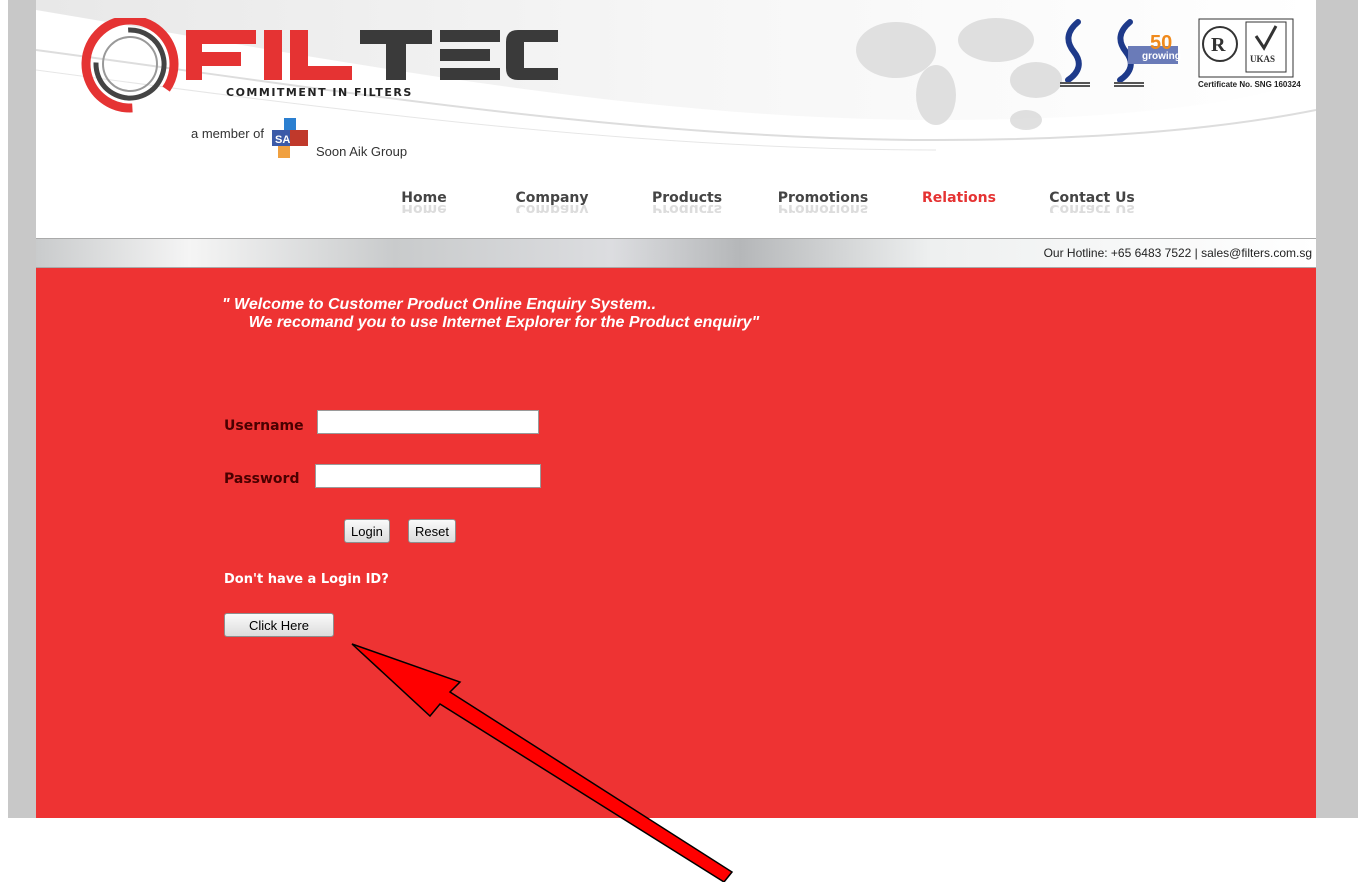 This screenshot has height=882, width=1358. Describe the element at coordinates (319, 92) in the screenshot. I see `brand-tagline: COMMITMENT IN FILTERS` at that location.